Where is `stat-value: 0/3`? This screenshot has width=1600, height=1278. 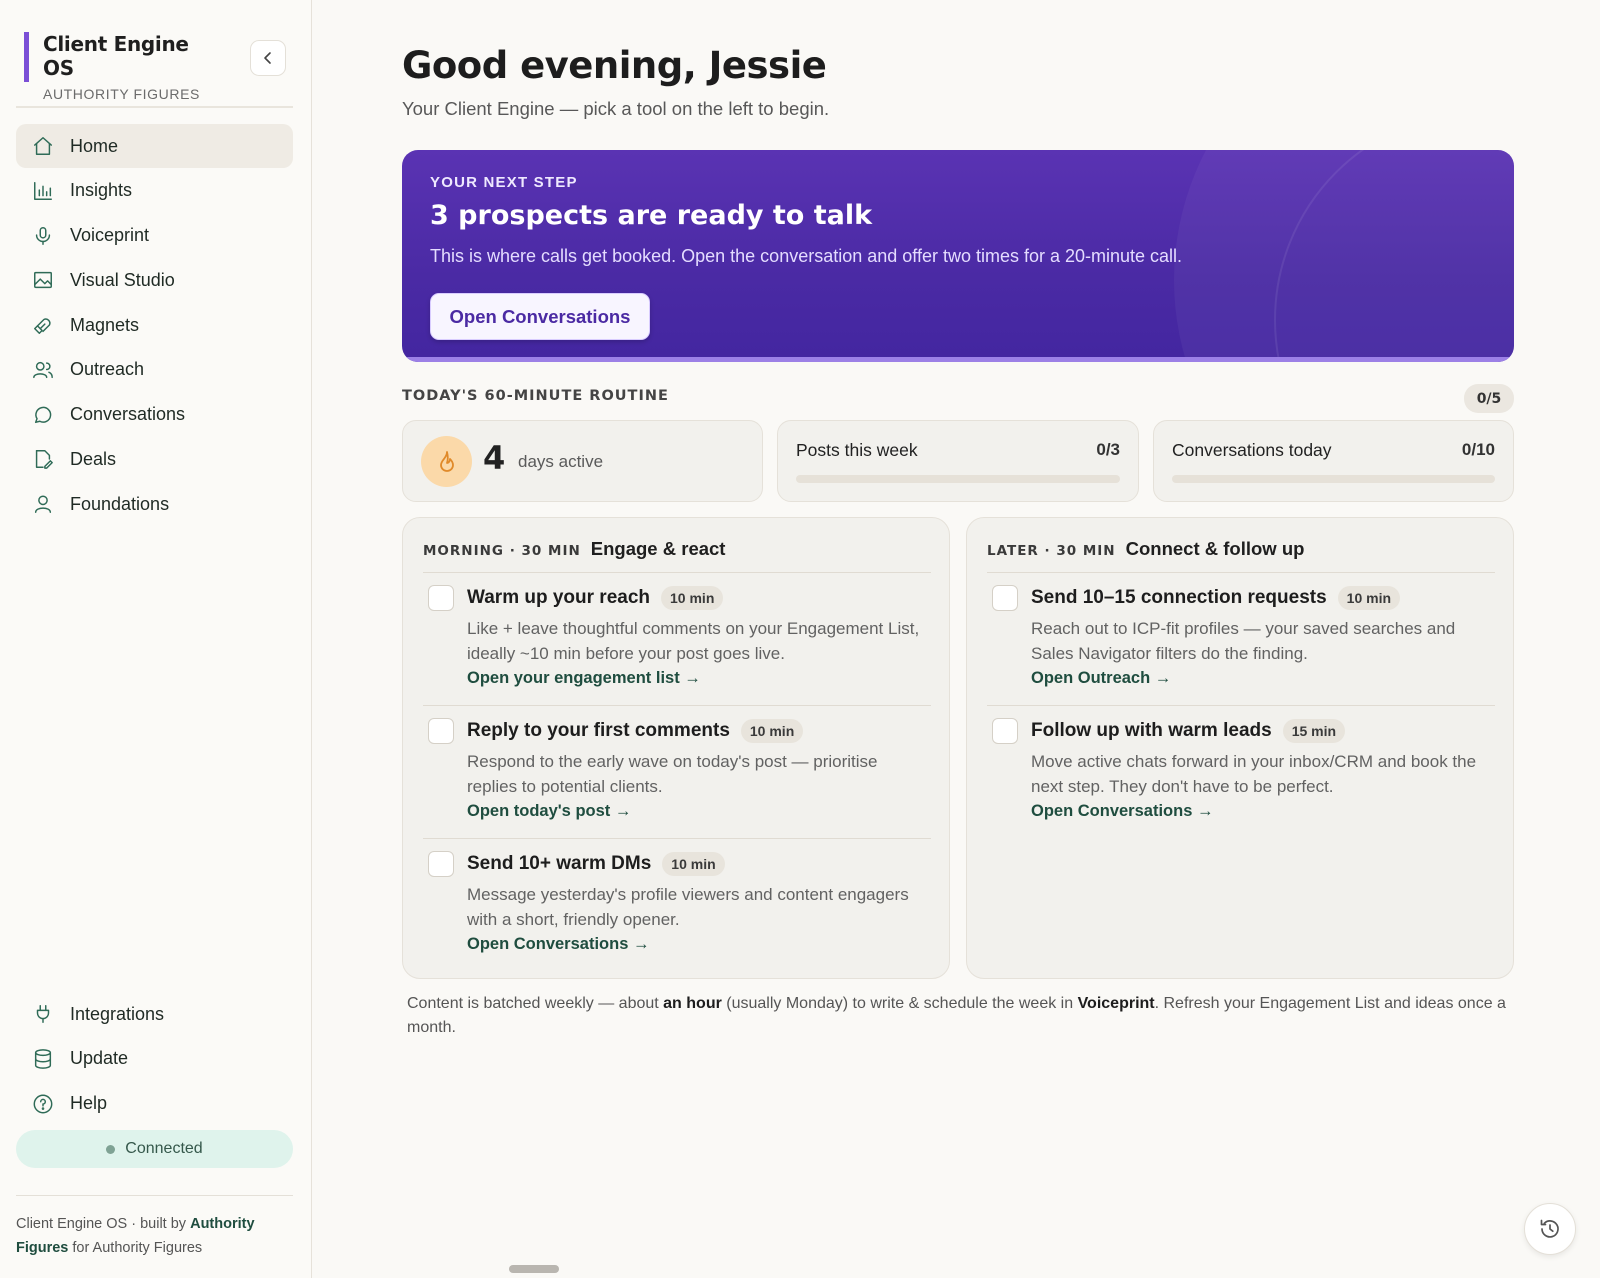
stat-value: 0/3 is located at coordinates (1108, 449).